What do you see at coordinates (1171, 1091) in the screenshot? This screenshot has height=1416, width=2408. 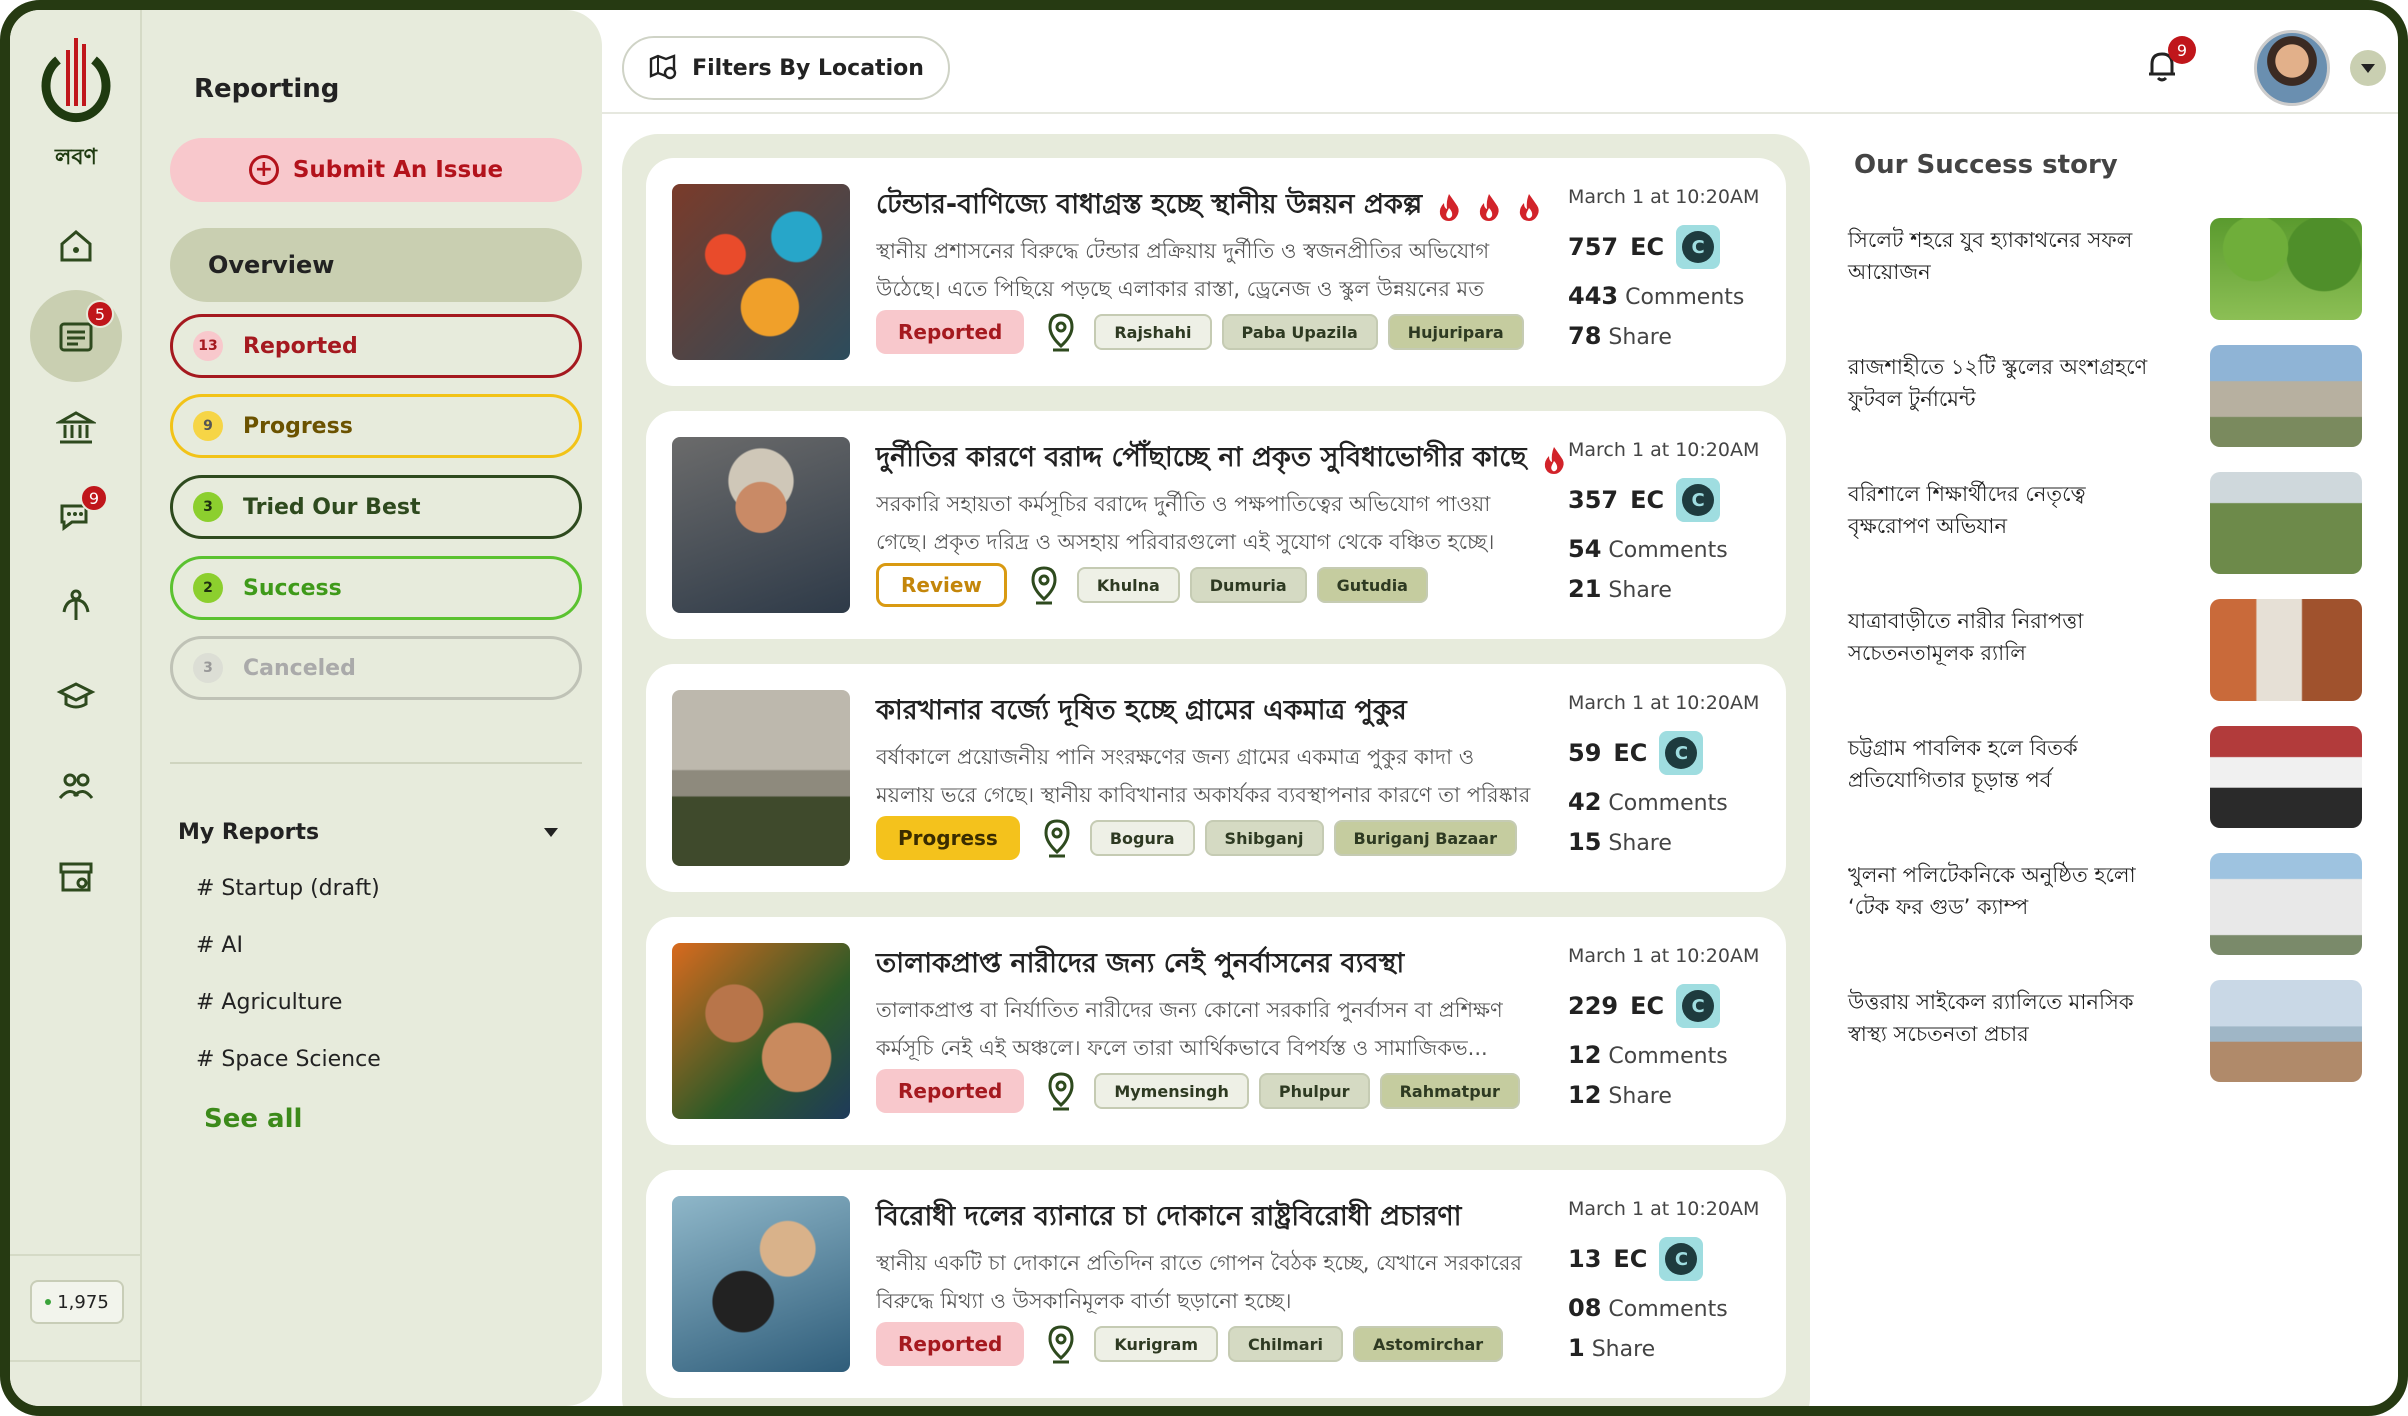 I see `location-tag: Mymensingh` at bounding box center [1171, 1091].